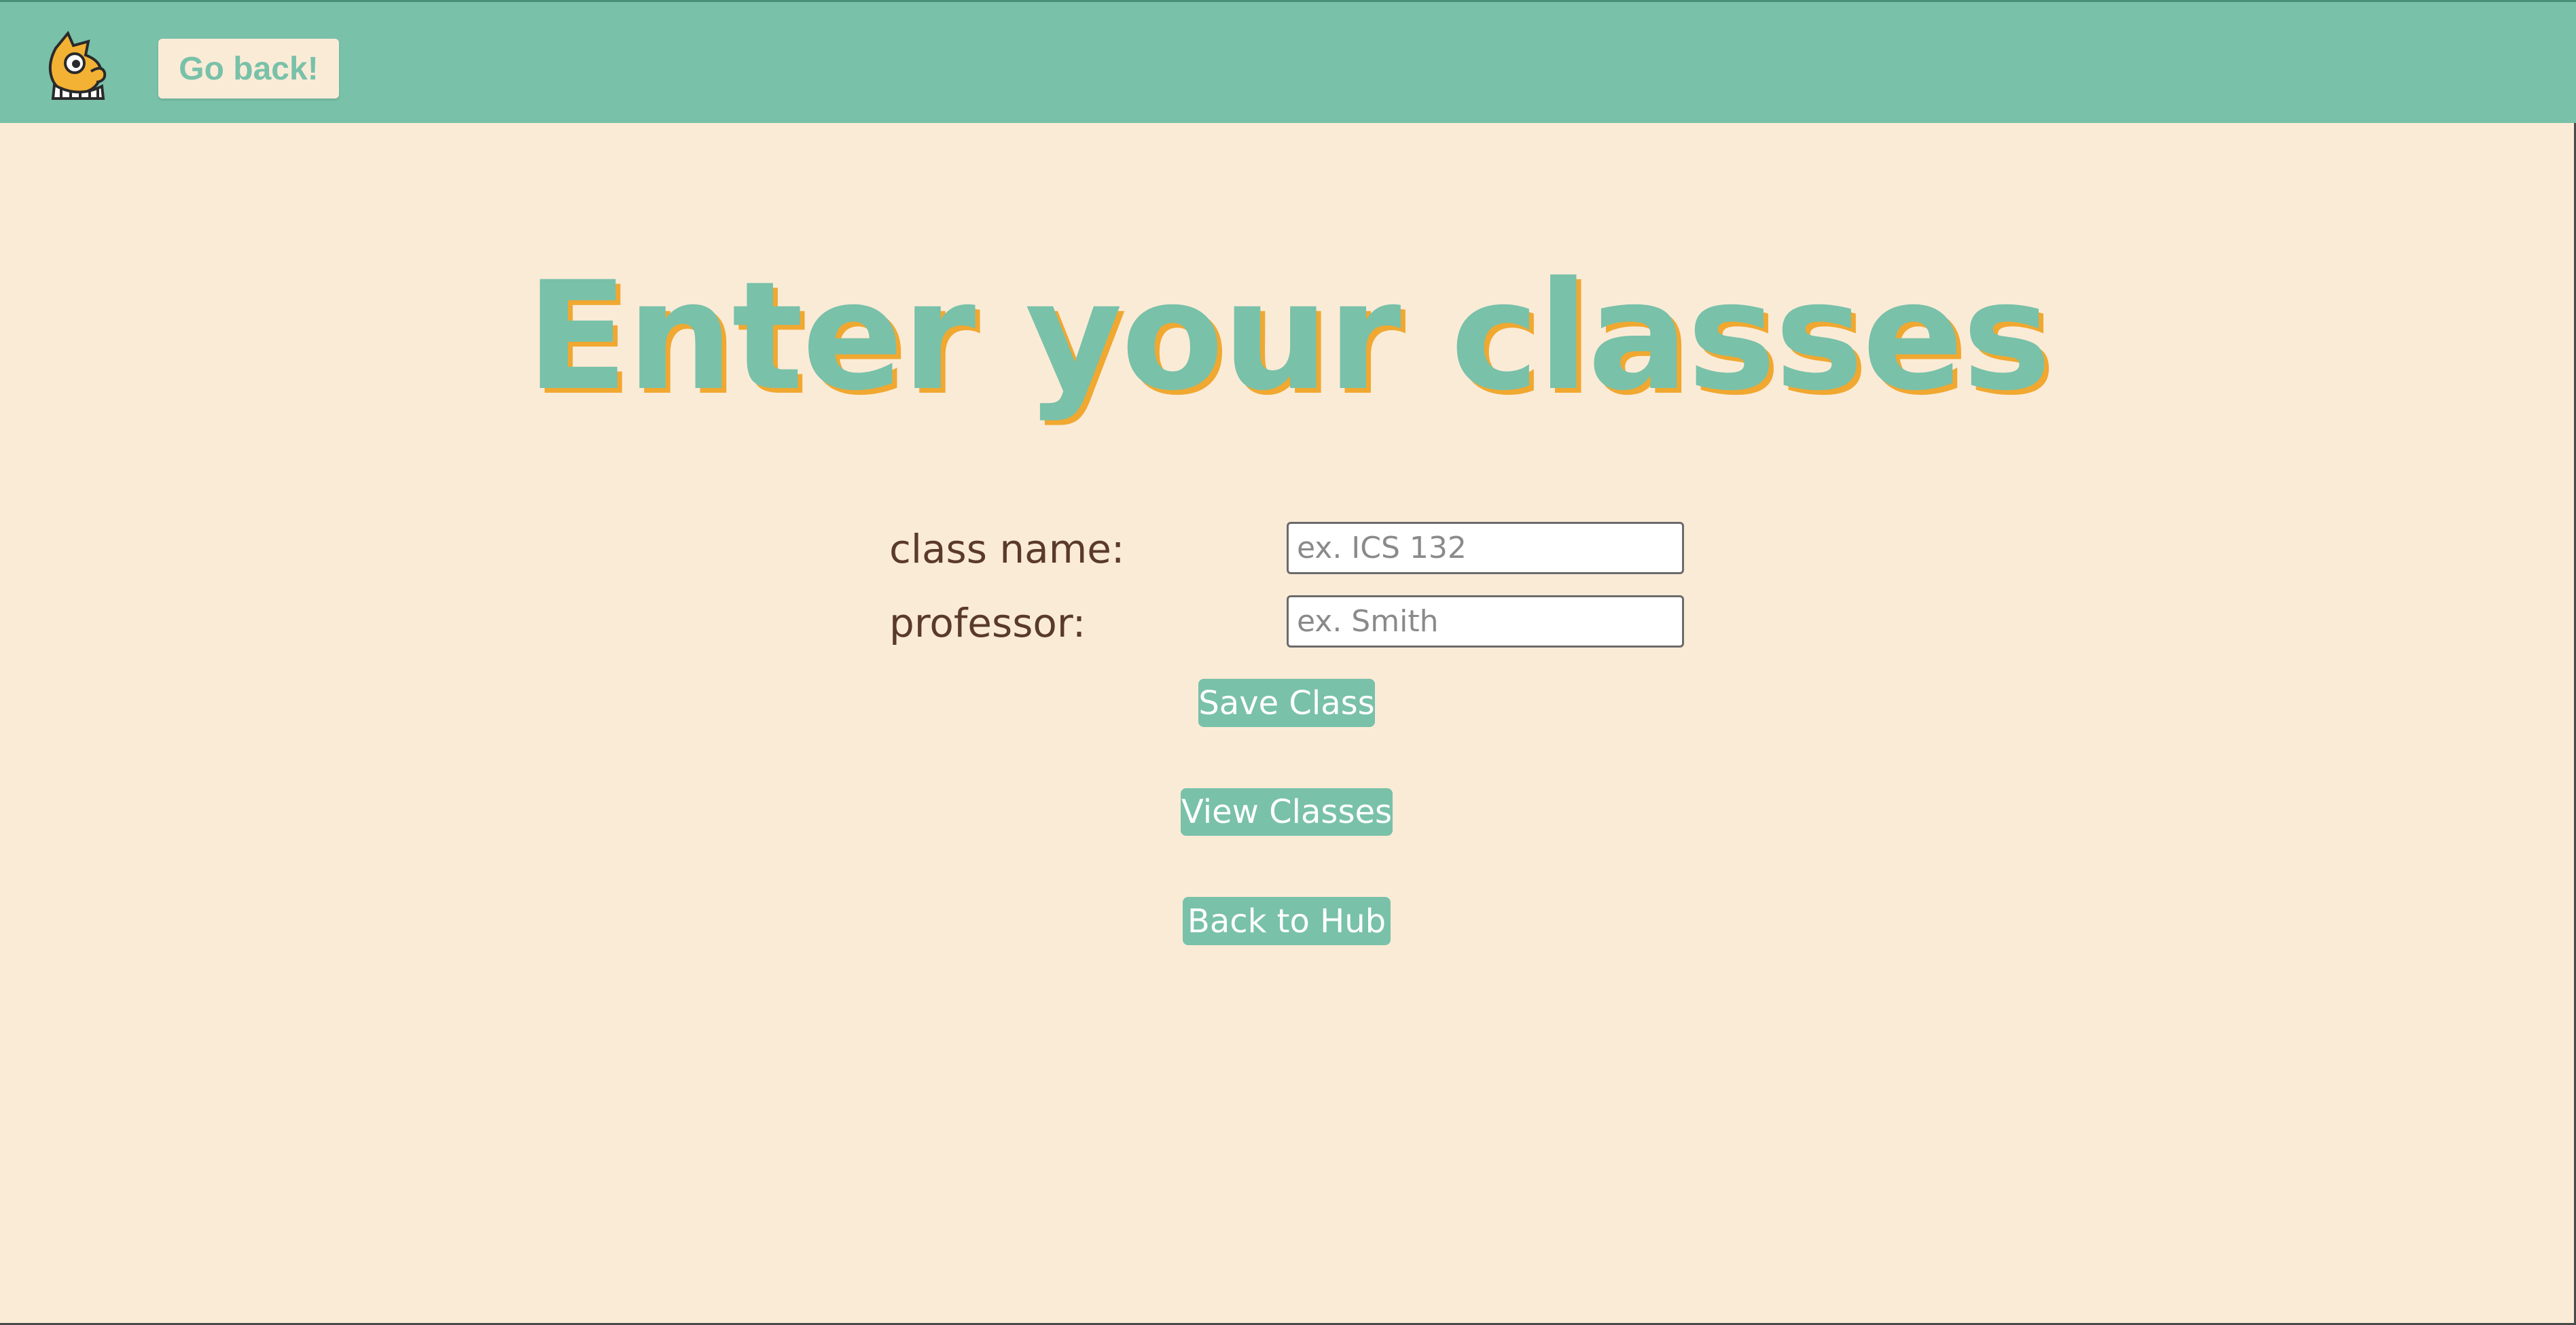 The image size is (2576, 1325). Describe the element at coordinates (1486, 548) in the screenshot. I see `class-name-input` at that location.